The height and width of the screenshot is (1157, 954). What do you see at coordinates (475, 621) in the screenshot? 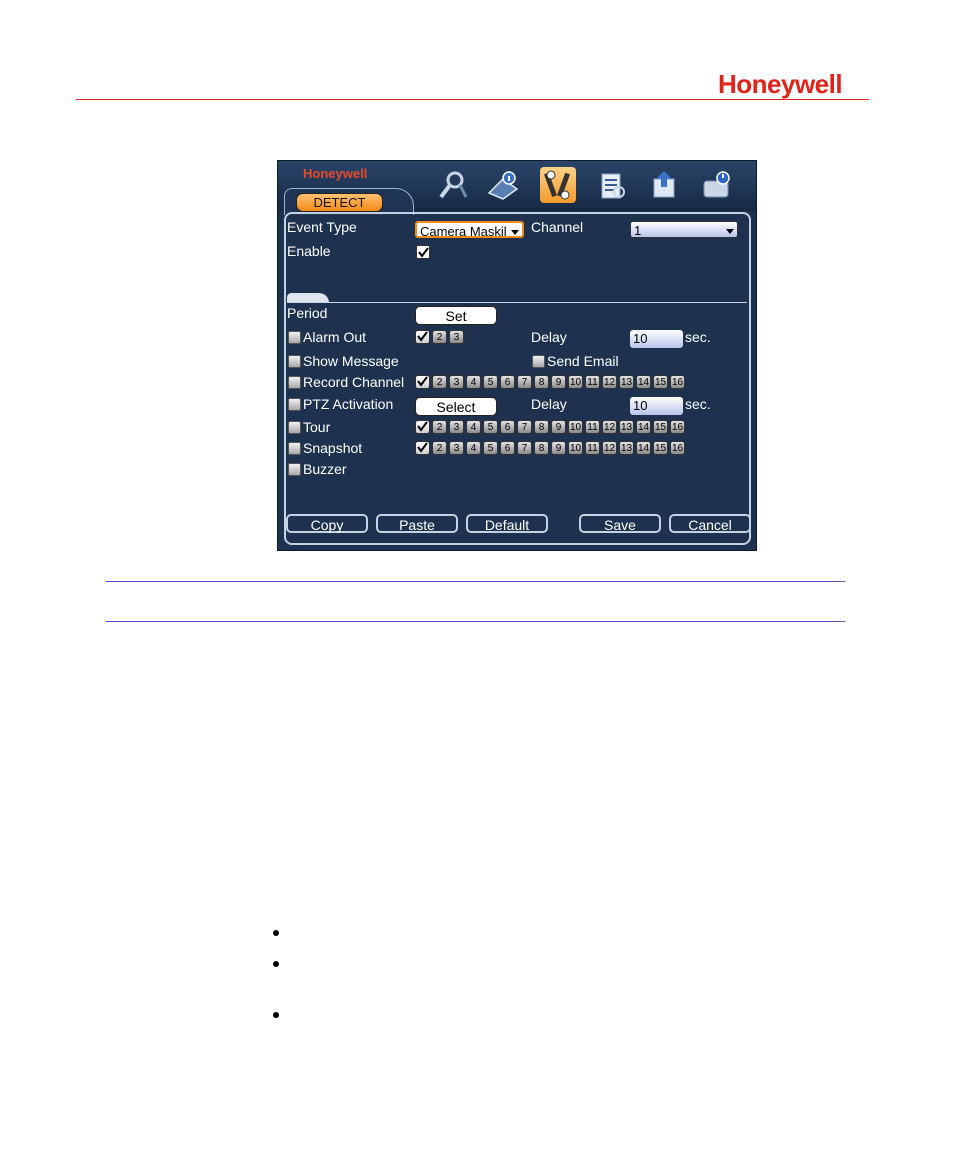
I see `section-divider-bottom` at bounding box center [475, 621].